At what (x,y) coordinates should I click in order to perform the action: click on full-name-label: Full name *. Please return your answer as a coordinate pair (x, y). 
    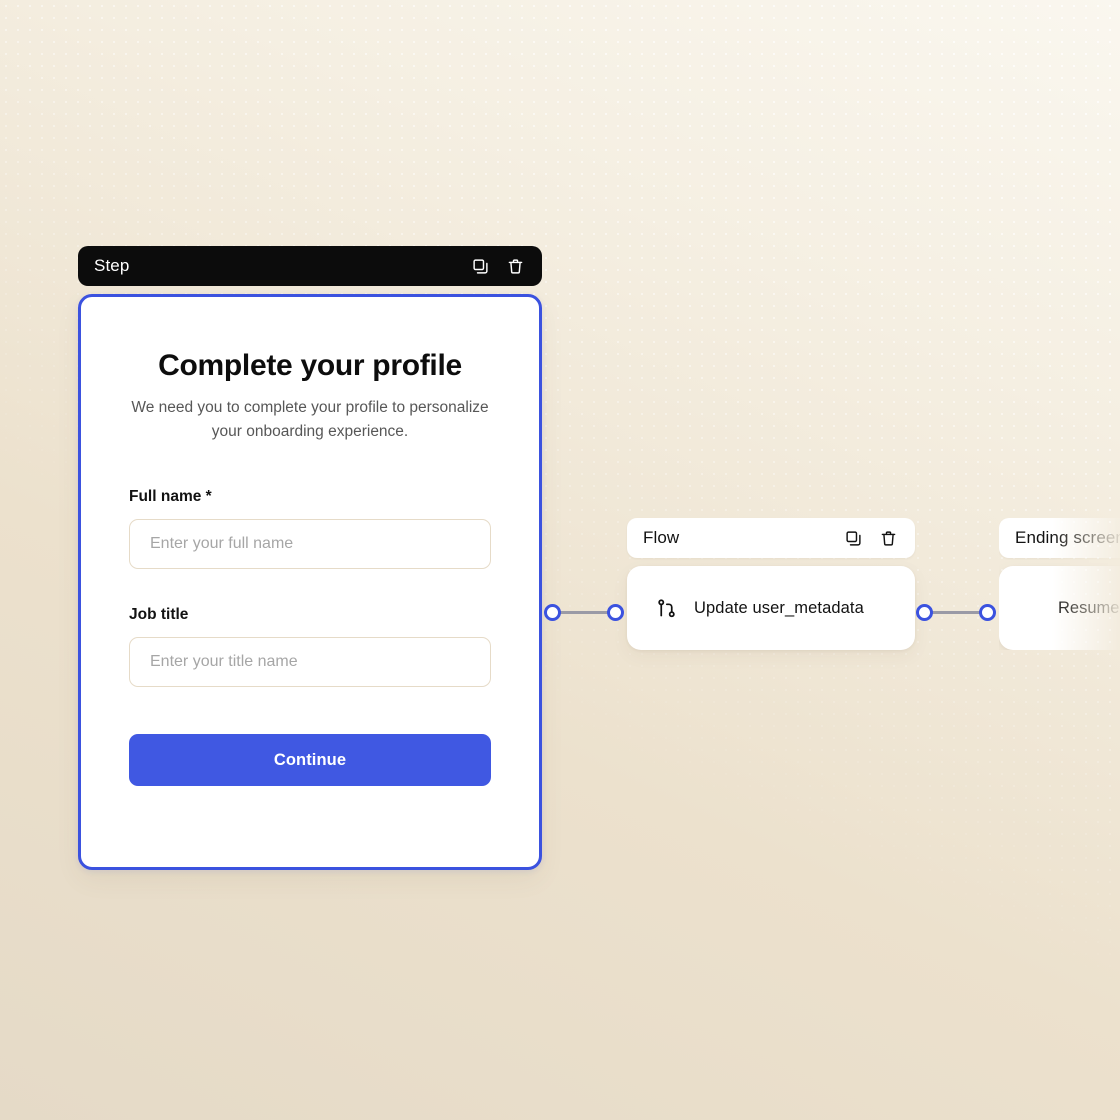
    Looking at the image, I should click on (170, 497).